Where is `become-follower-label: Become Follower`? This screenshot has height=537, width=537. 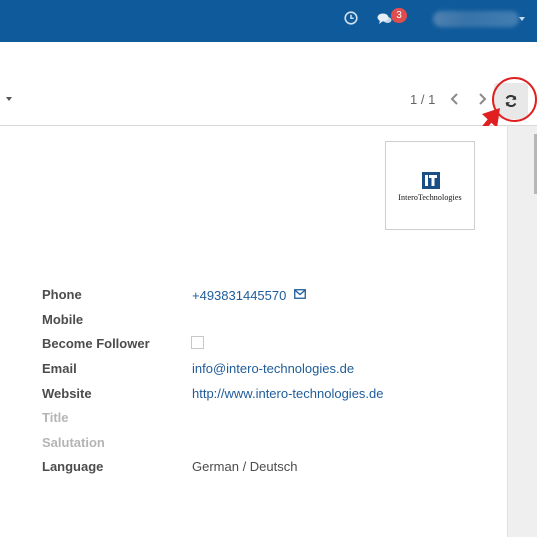 become-follower-label: Become Follower is located at coordinates (96, 343).